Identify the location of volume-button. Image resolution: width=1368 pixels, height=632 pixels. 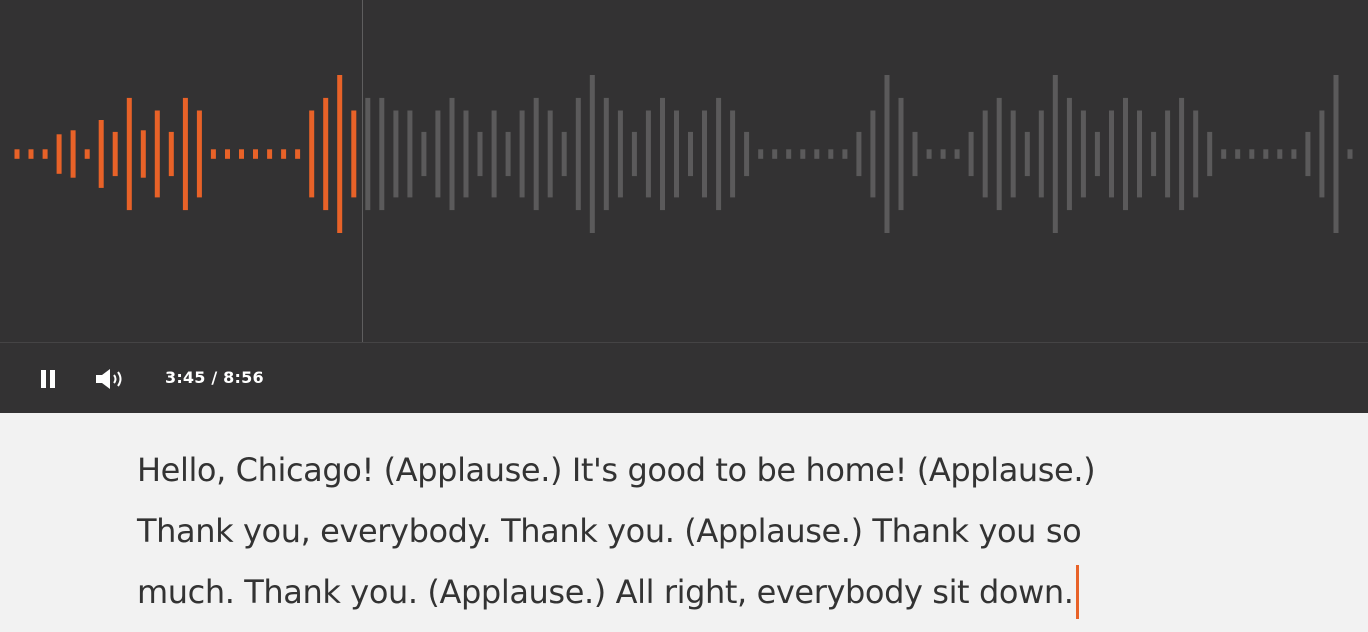
(112, 379).